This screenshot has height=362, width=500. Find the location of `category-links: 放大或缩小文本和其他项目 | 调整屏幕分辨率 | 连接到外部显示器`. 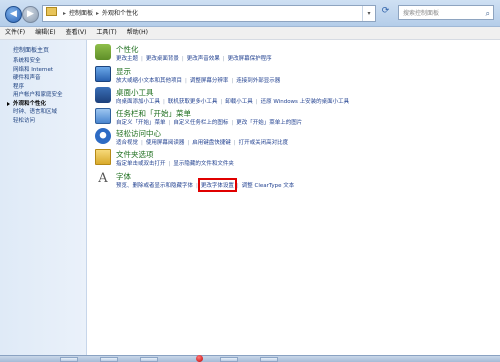

category-links: 放大或缩小文本和其他项目 | 调整屏幕分辨率 | 连接到外部显示器 is located at coordinates (198, 80).